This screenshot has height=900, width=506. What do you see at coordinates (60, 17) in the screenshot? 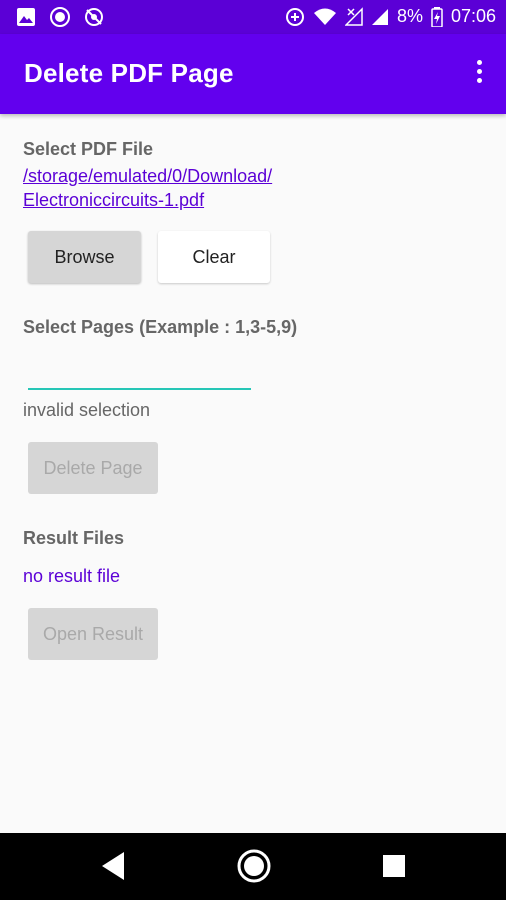
I see `record-notification-icon` at bounding box center [60, 17].